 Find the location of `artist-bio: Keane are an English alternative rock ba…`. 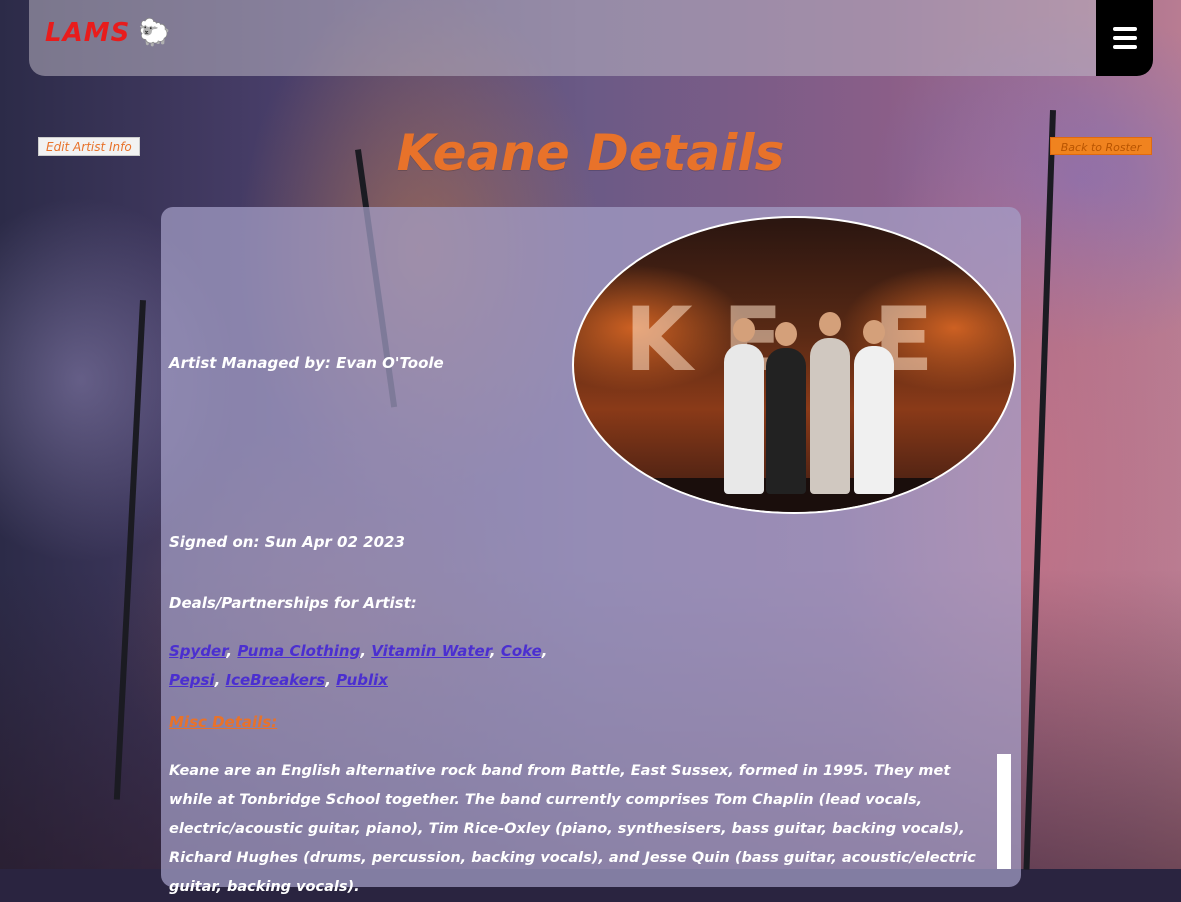

artist-bio: Keane are an English alternative rock ba… is located at coordinates (572, 829).